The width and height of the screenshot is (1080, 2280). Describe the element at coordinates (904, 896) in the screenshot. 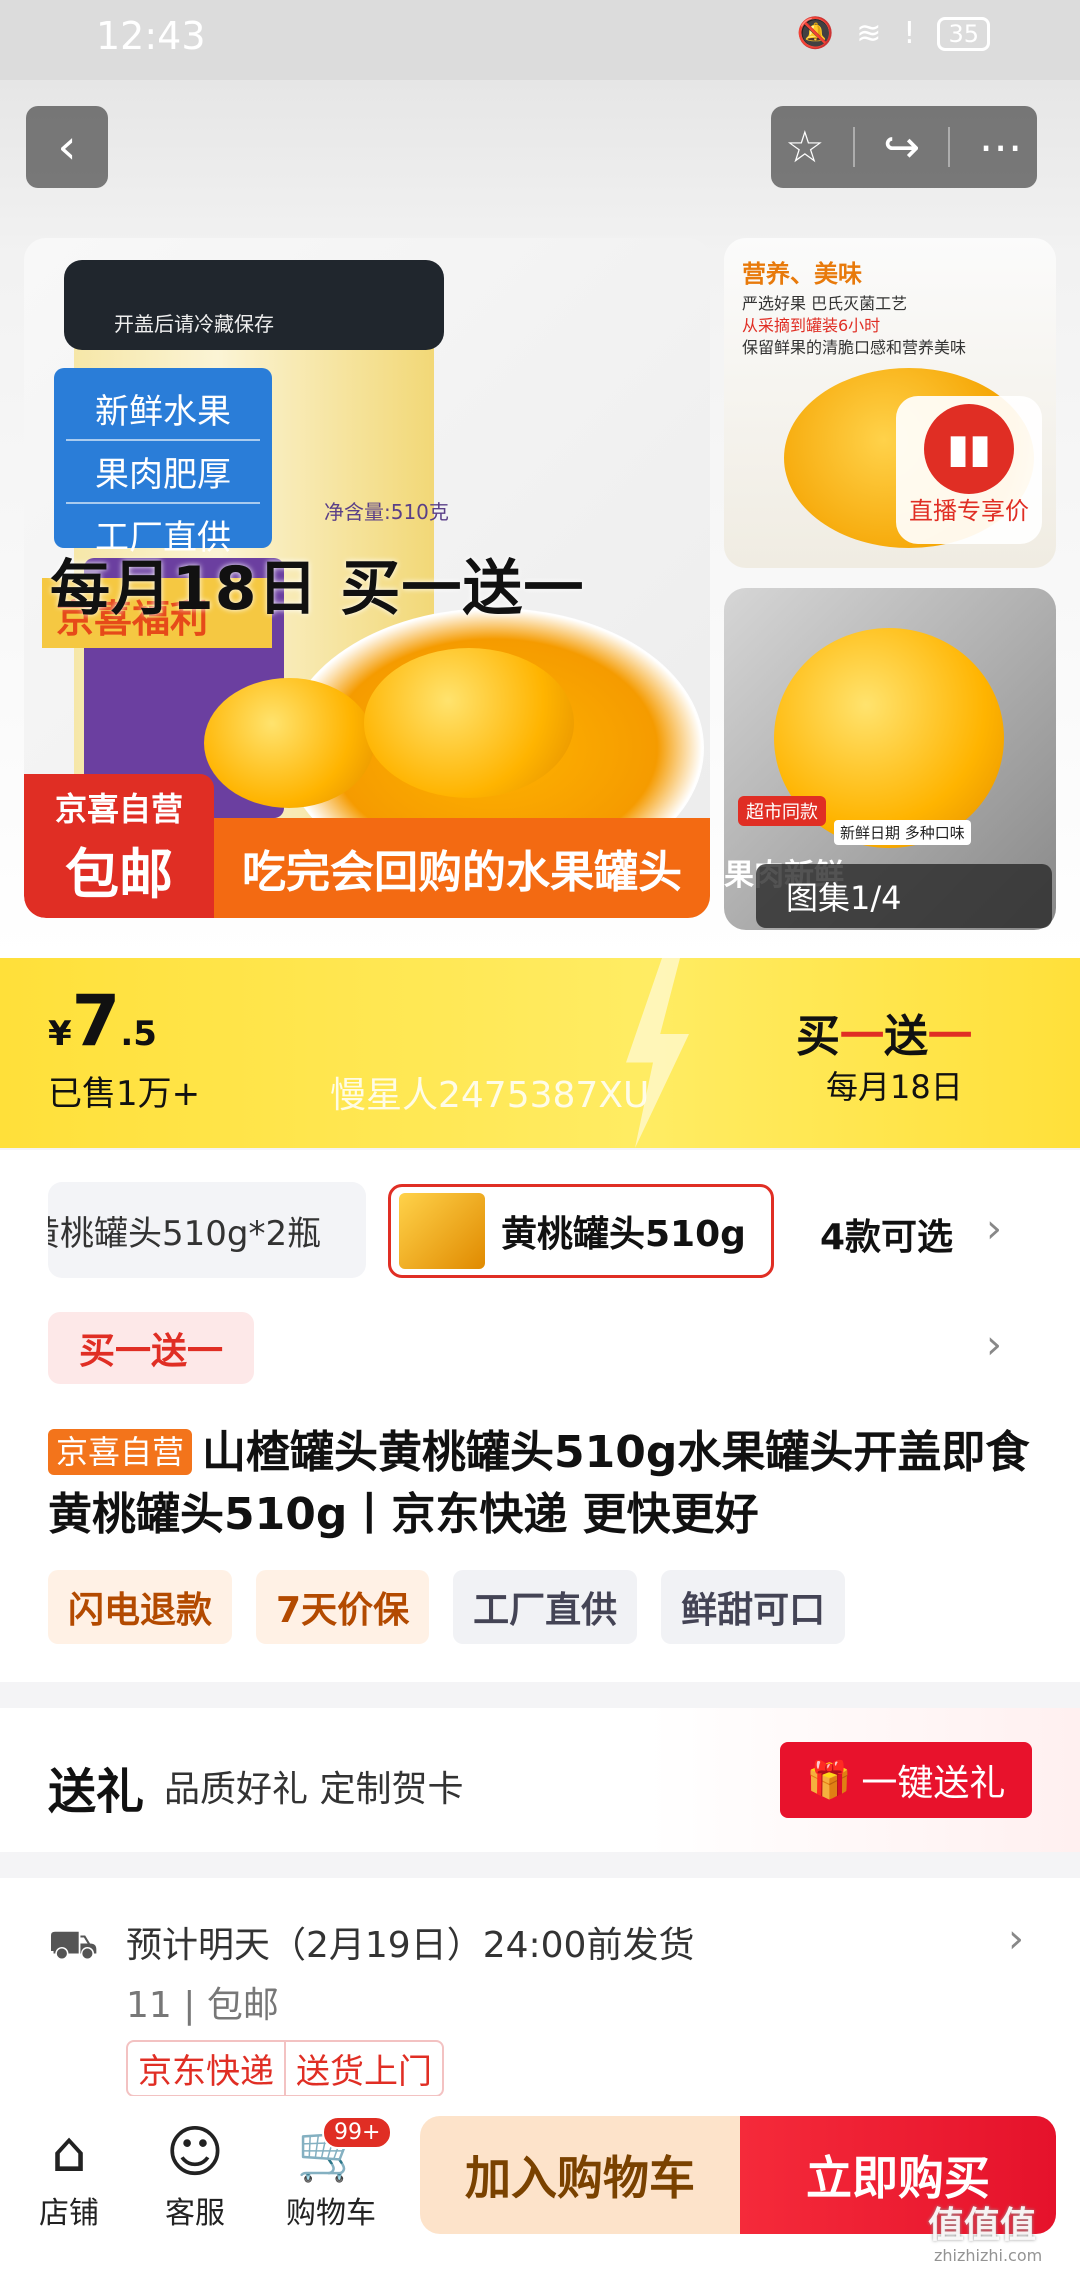

I see `gallery-indicator: 图集1/4` at that location.